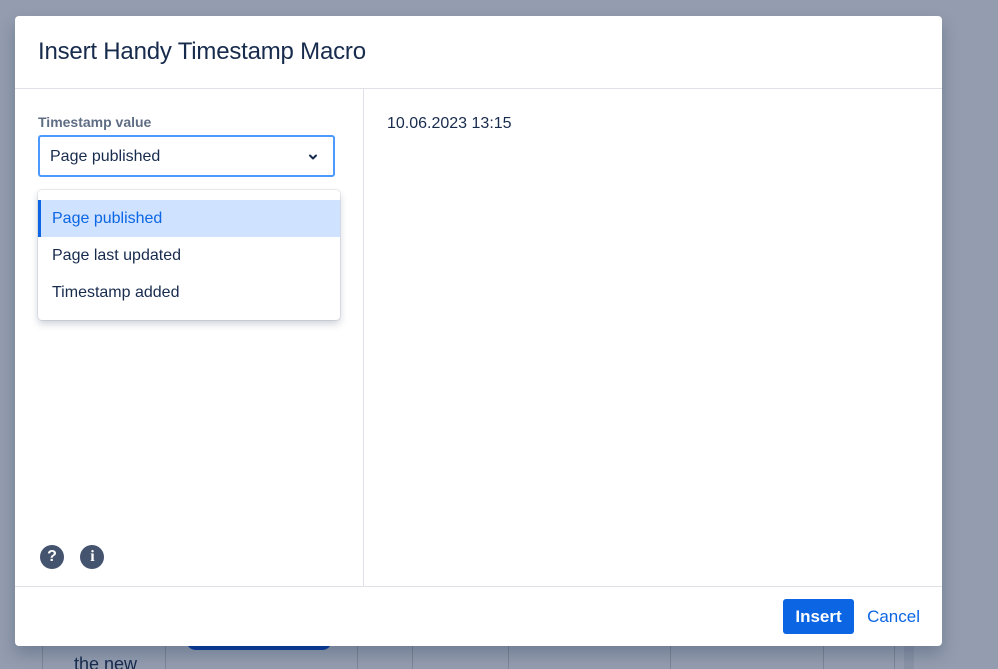  What do you see at coordinates (202, 51) in the screenshot?
I see `dialog-title: Insert Handy Timestamp Macro` at bounding box center [202, 51].